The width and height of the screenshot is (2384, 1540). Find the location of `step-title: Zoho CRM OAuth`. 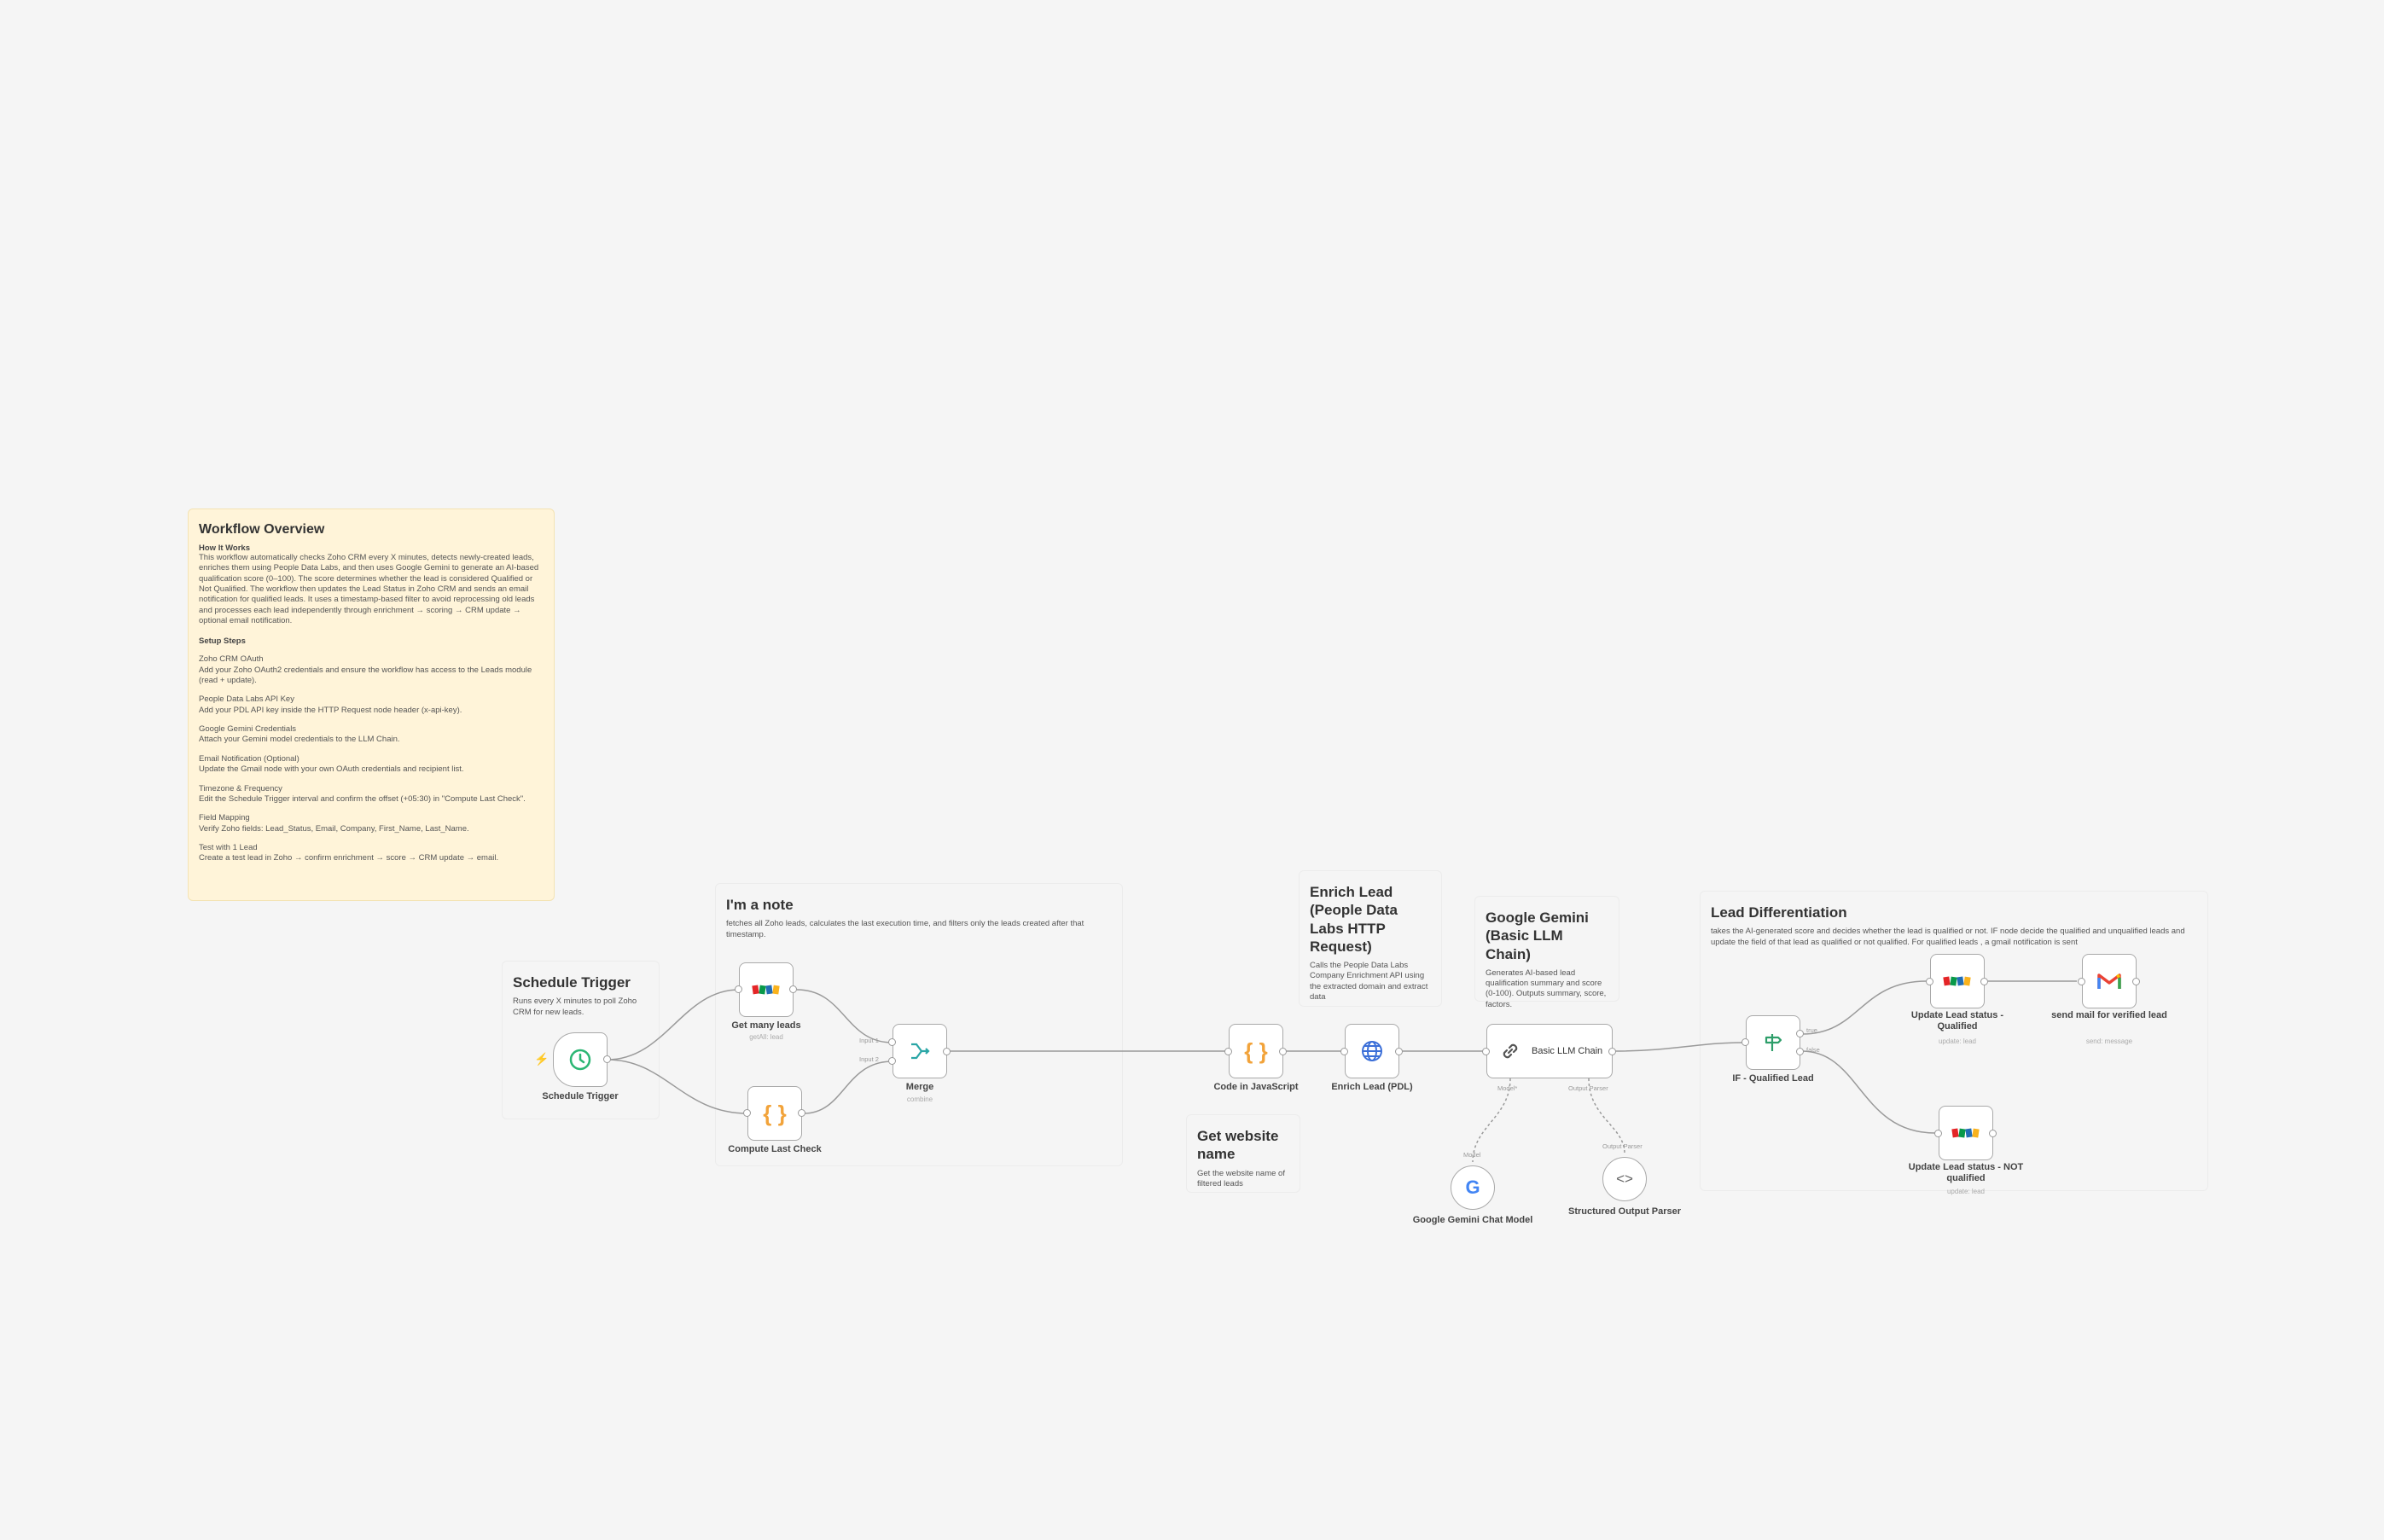

step-title: Zoho CRM OAuth is located at coordinates (231, 659).